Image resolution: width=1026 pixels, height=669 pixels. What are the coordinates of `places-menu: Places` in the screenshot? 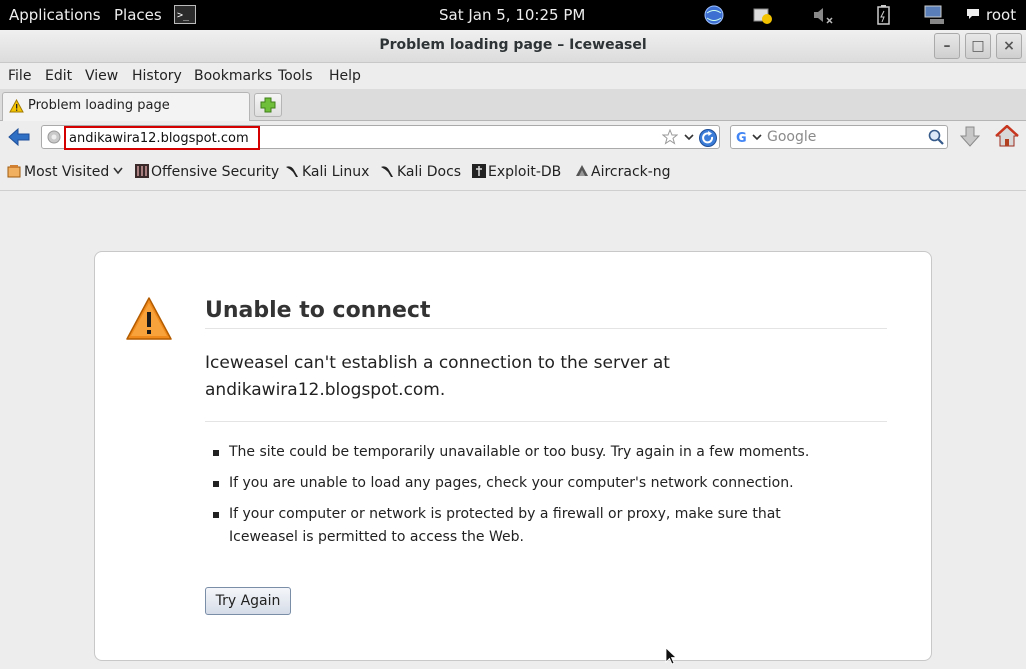 It's located at (138, 15).